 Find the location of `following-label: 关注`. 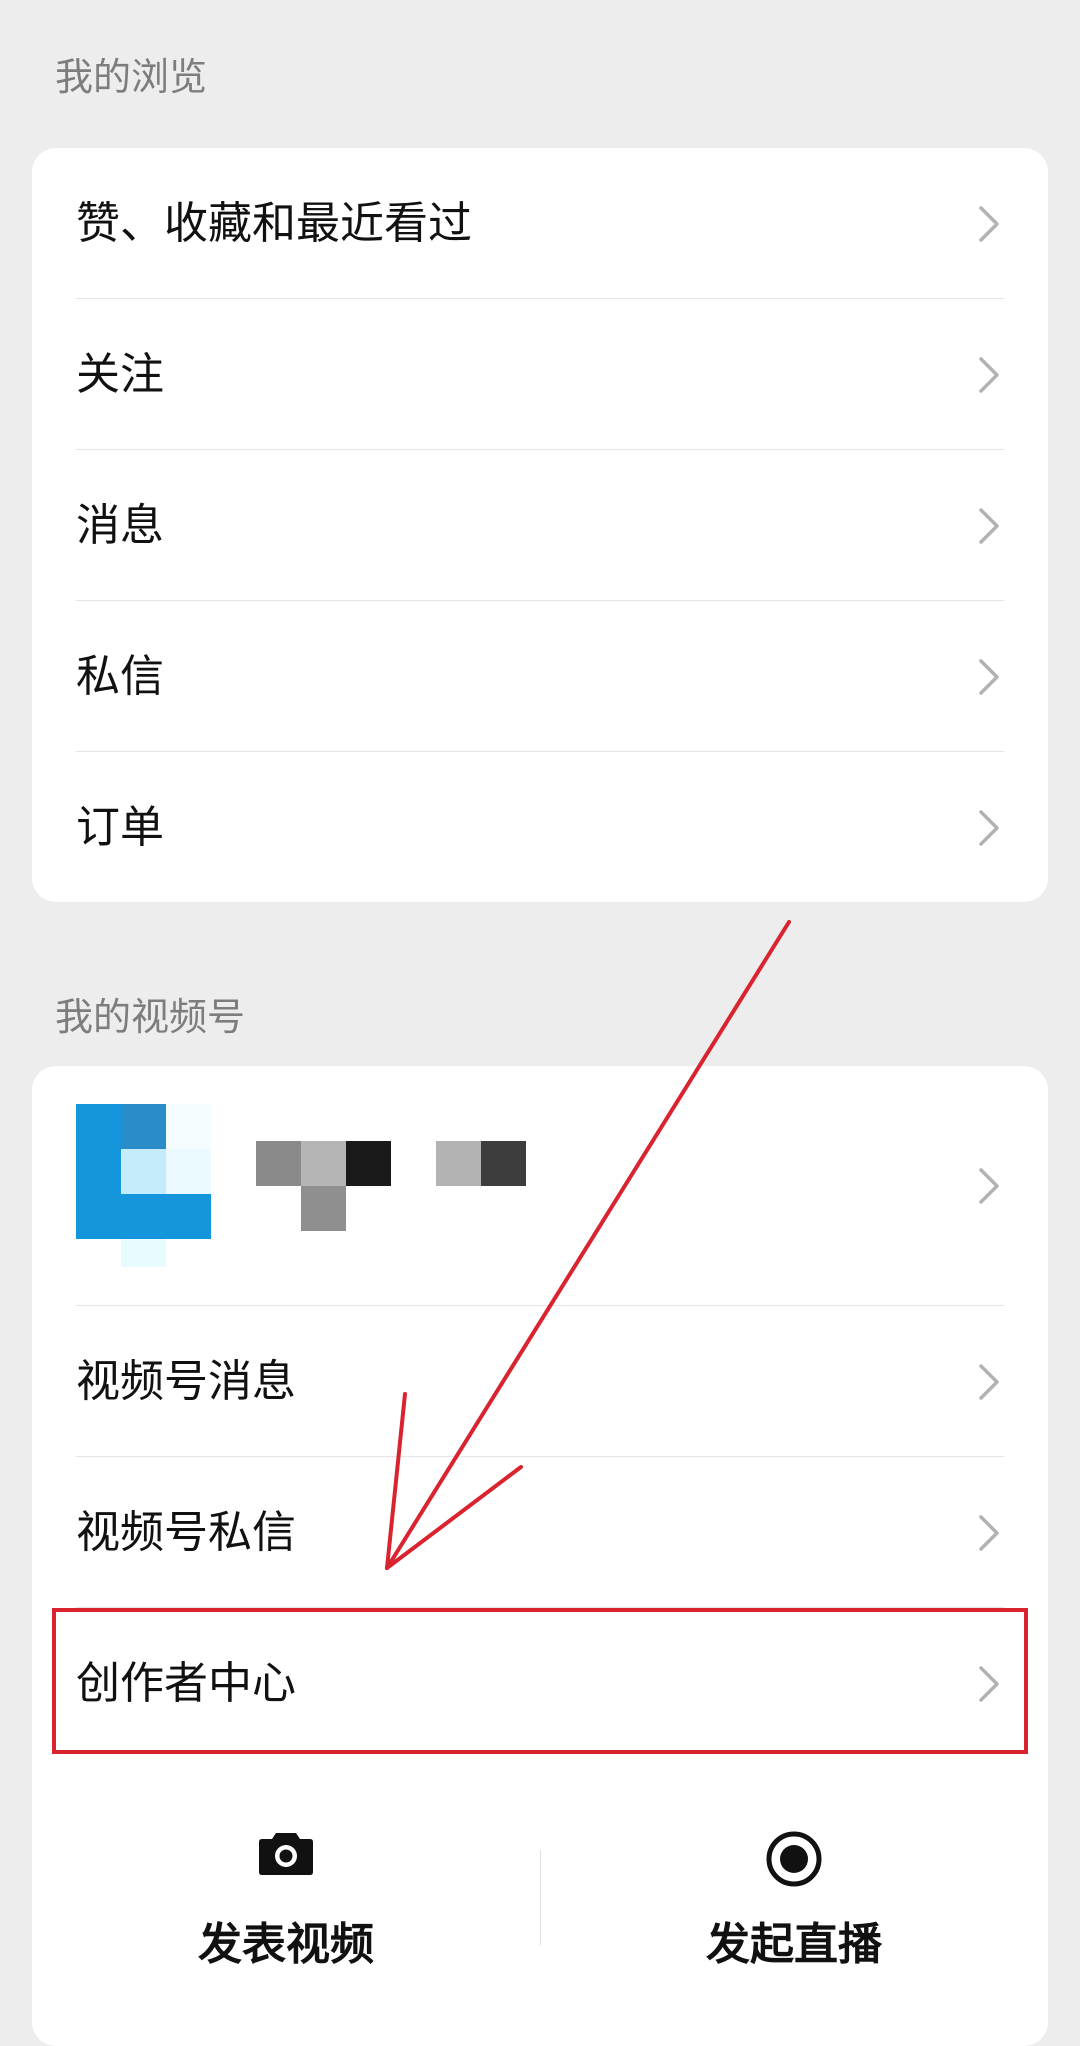

following-label: 关注 is located at coordinates (120, 374).